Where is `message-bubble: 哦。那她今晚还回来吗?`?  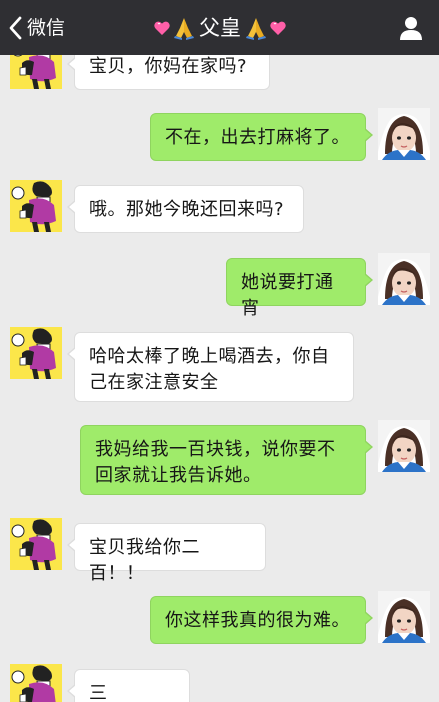 message-bubble: 哦。那她今晚还回来吗? is located at coordinates (185, 209).